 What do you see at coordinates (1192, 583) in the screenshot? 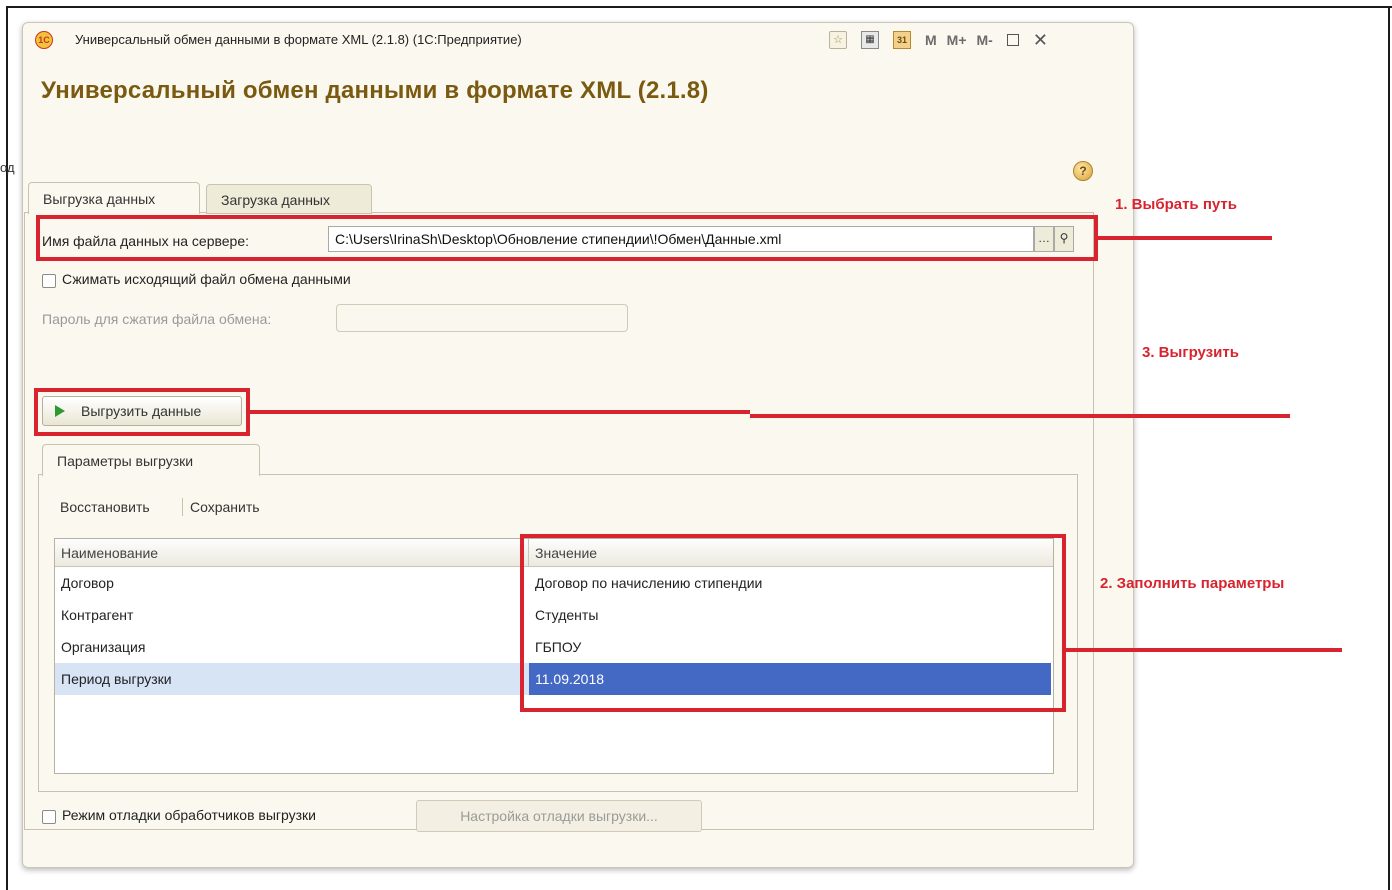
I see `annotation-step2-label: 2. Заполнить параметры` at bounding box center [1192, 583].